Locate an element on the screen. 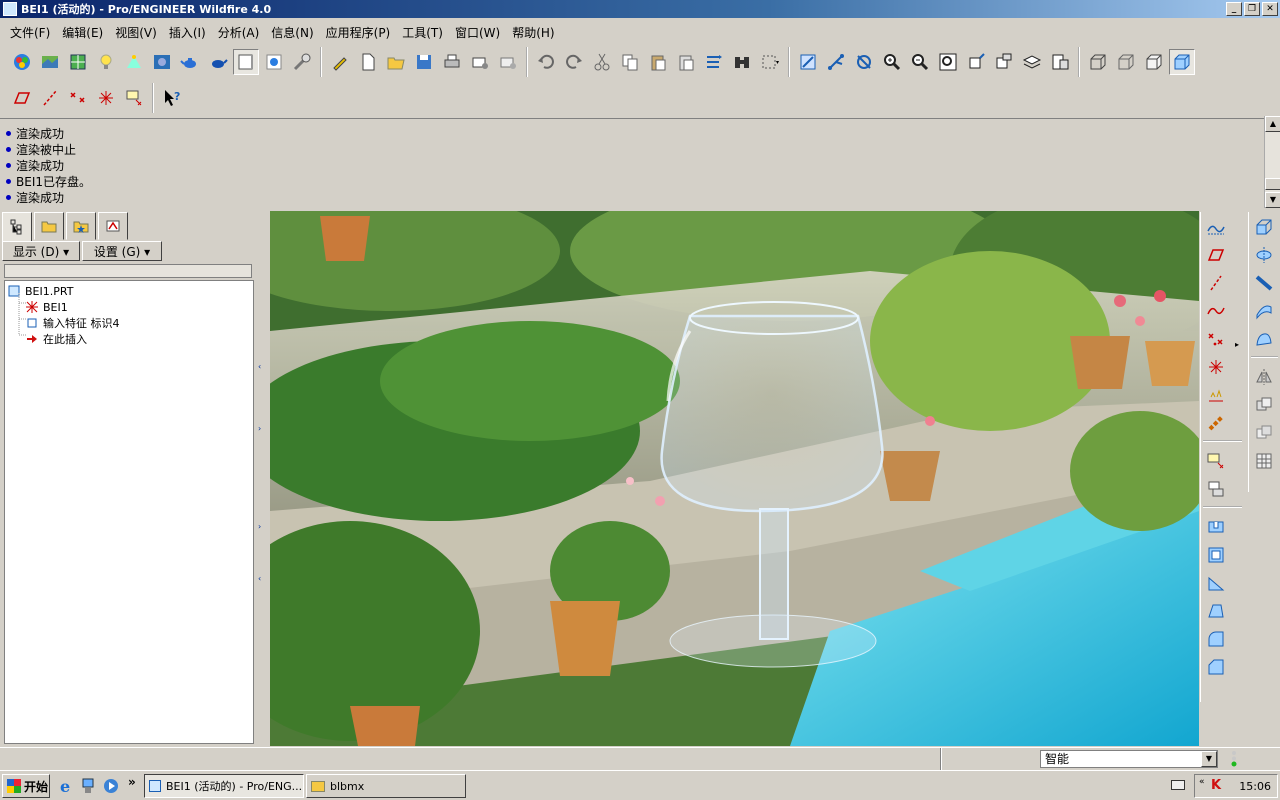 The image size is (1280, 800). csys-tool-icon is located at coordinates (1216, 367).